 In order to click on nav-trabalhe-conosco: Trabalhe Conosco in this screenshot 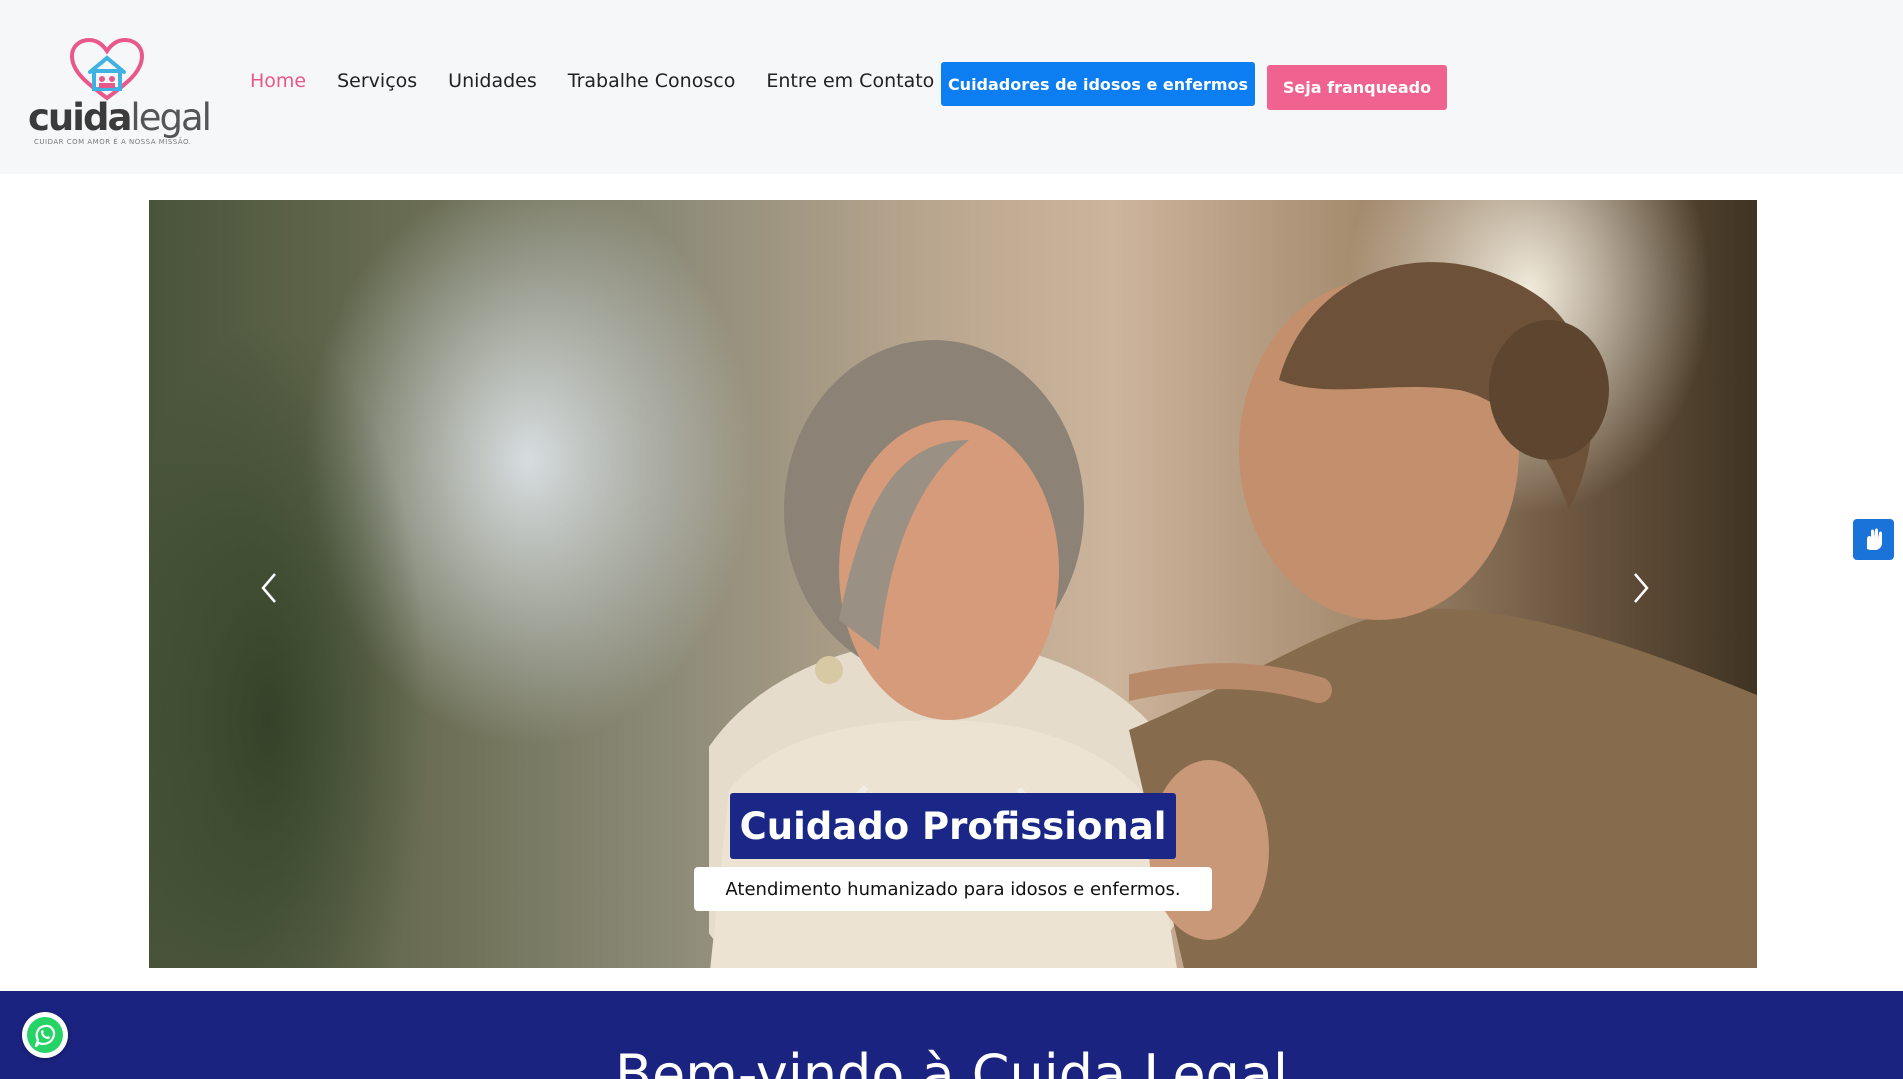, I will do `click(652, 81)`.